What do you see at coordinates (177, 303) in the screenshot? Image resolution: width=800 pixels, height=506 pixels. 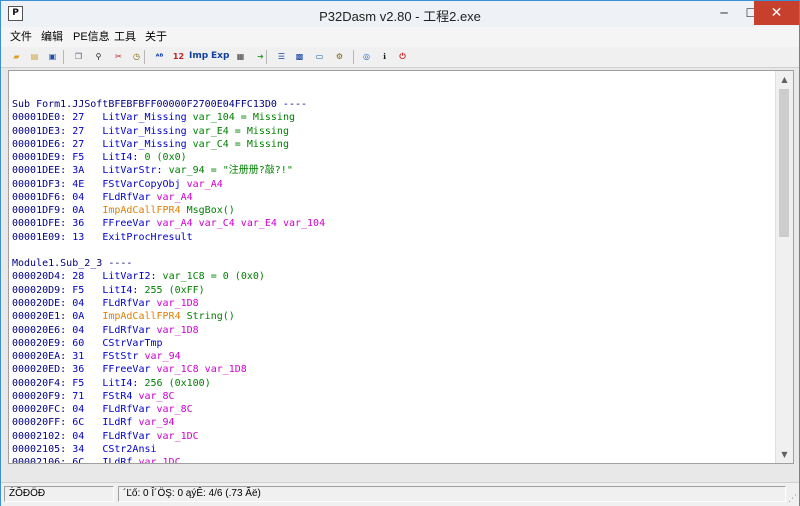 I see `code-token: var_1D8` at bounding box center [177, 303].